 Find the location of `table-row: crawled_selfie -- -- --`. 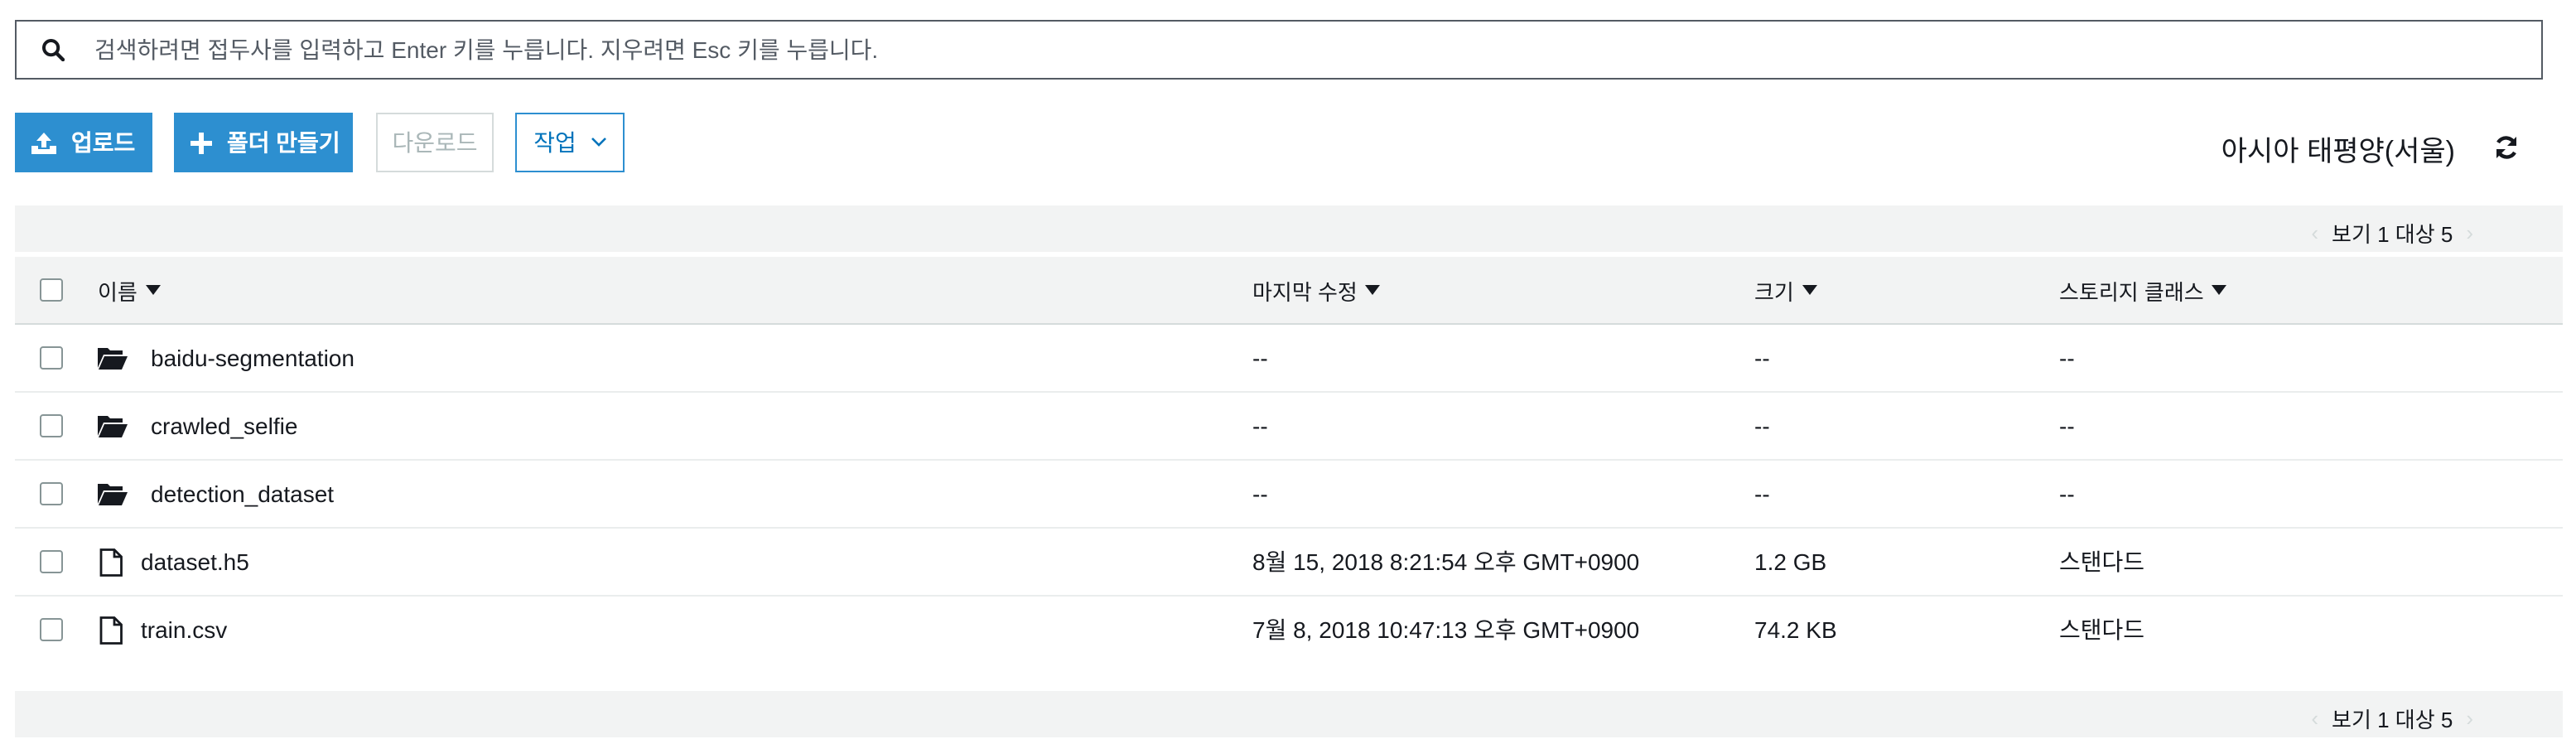

table-row: crawled_selfie -- -- -- is located at coordinates (1289, 427).